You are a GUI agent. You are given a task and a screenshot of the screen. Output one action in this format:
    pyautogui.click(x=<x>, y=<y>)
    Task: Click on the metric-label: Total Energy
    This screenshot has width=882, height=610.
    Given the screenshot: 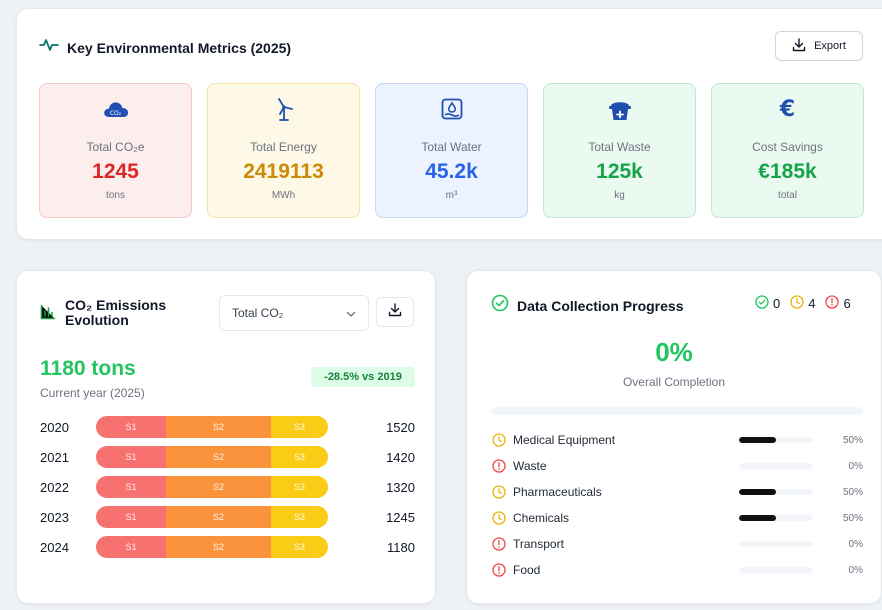 What is the action you would take?
    pyautogui.click(x=283, y=147)
    